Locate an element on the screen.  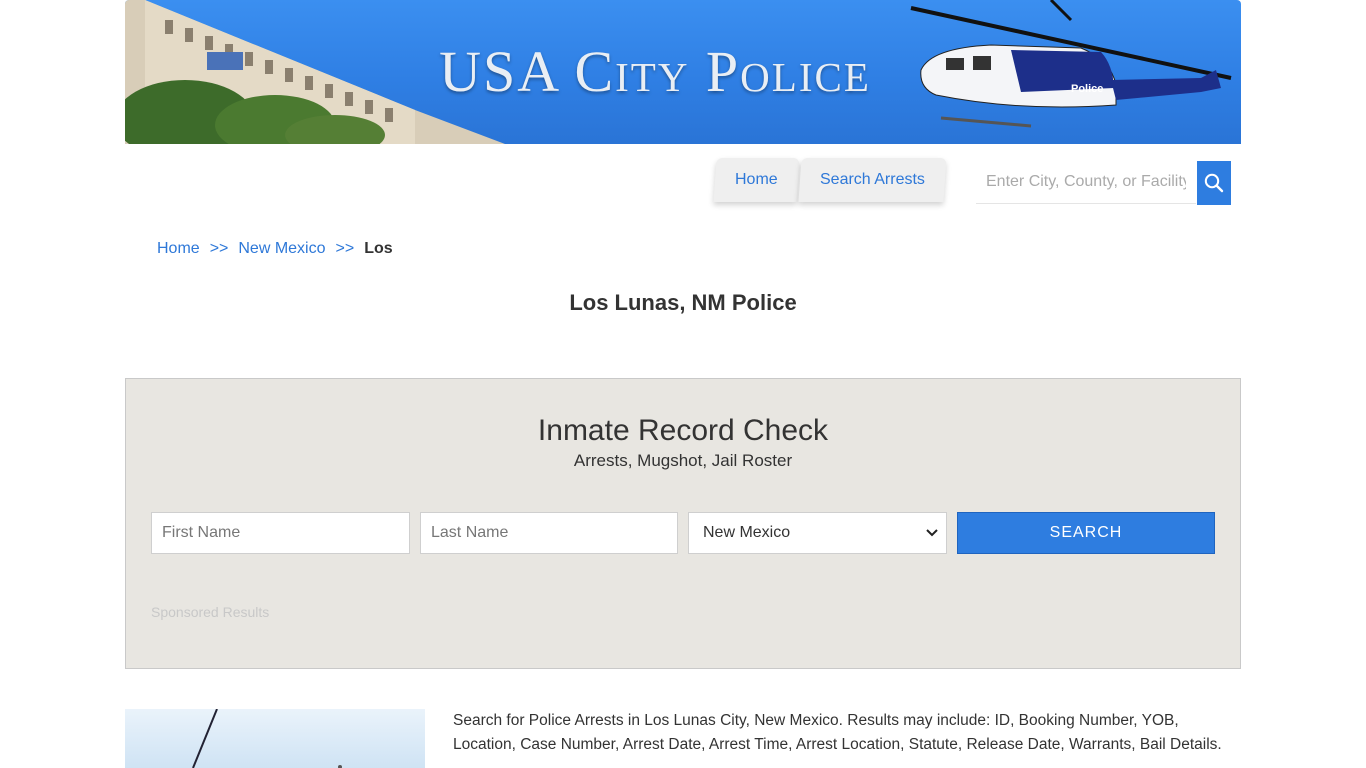
breadcrumb-home: Home is located at coordinates (178, 249).